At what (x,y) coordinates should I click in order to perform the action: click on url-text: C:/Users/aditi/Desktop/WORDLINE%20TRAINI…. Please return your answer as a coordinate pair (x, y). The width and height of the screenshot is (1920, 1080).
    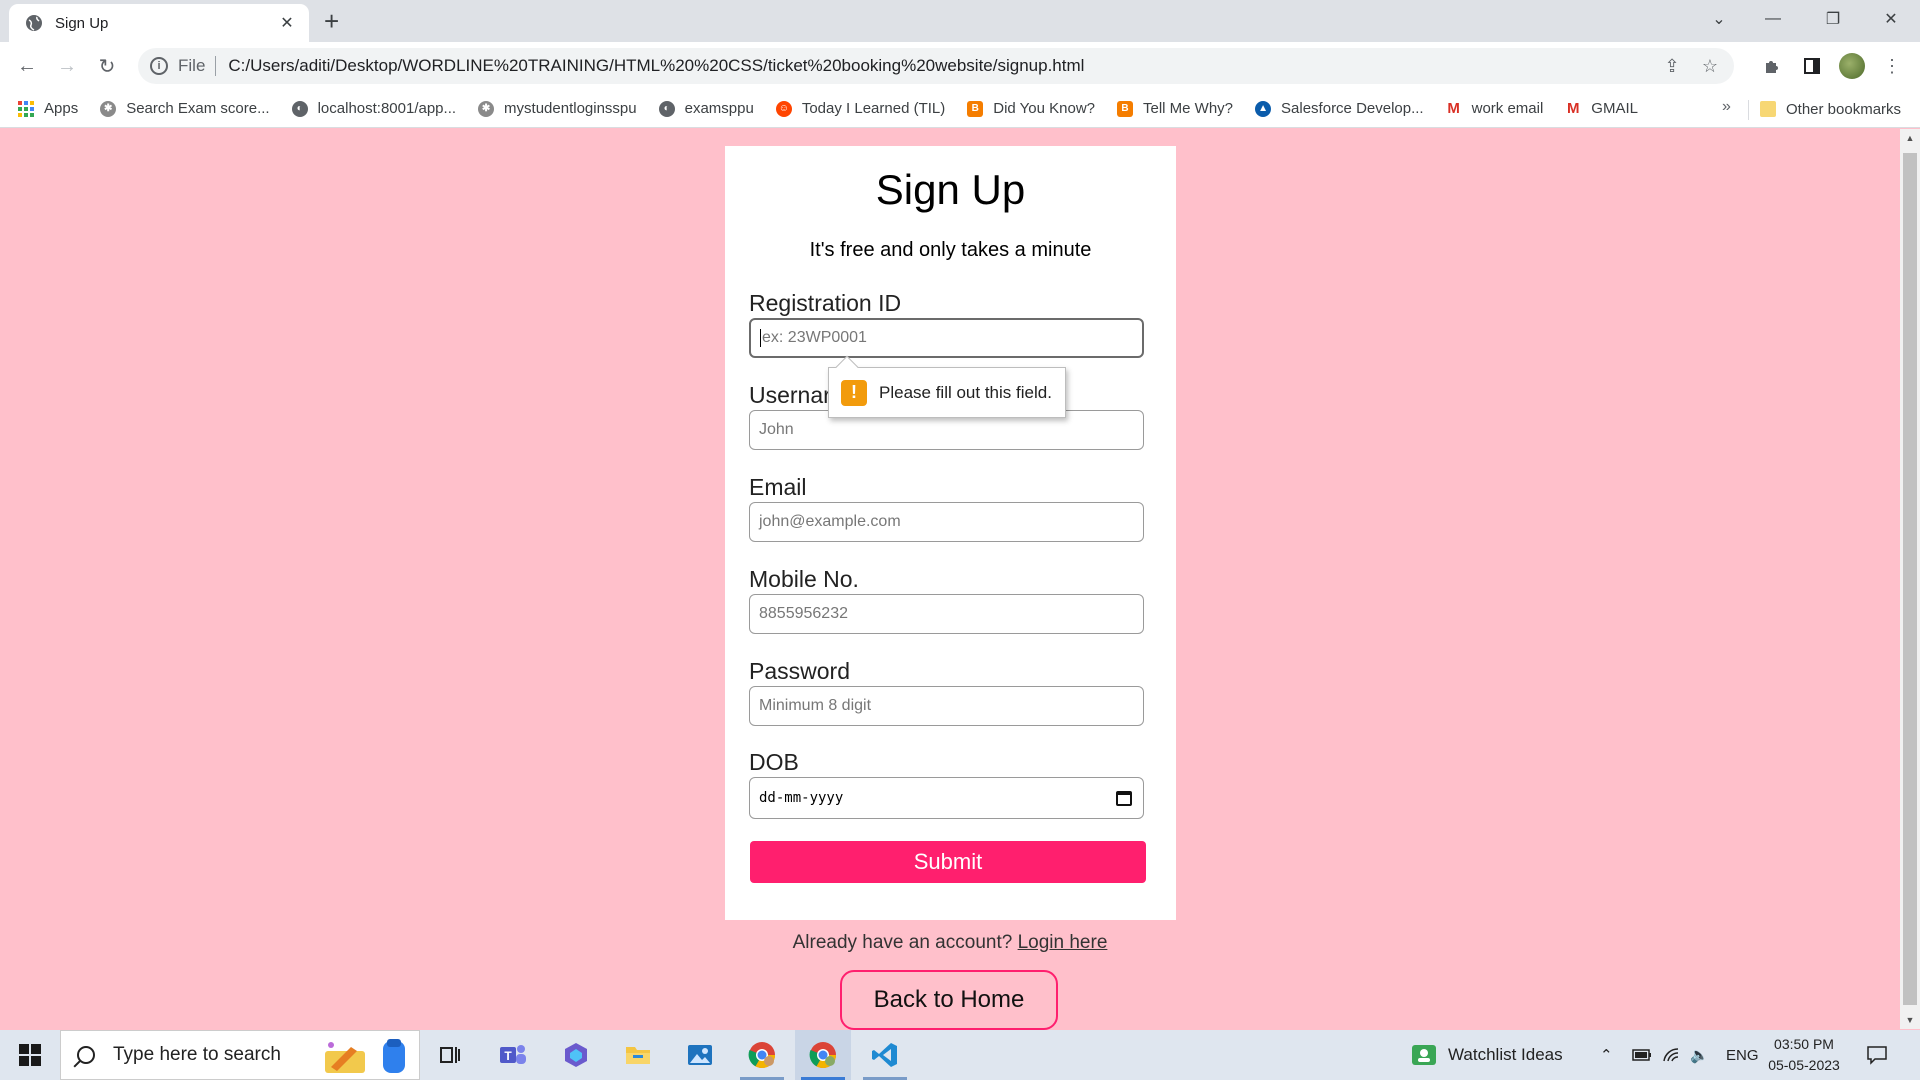
    Looking at the image, I should click on (943, 66).